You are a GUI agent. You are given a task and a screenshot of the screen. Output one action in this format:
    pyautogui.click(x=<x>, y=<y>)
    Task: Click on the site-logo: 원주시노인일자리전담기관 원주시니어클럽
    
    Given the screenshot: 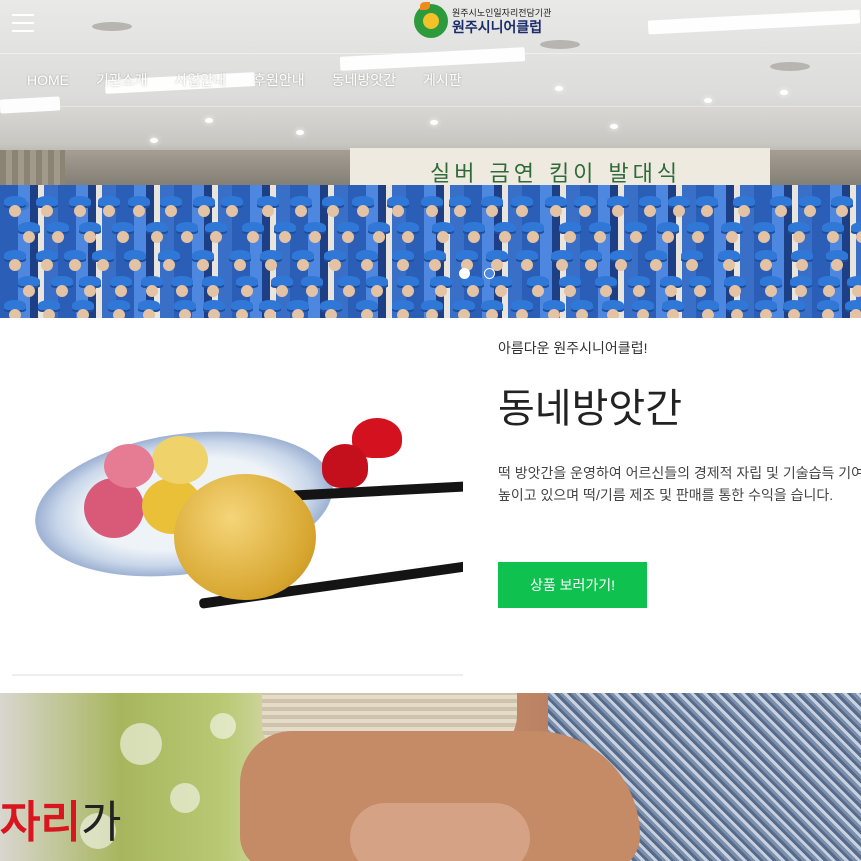 What is the action you would take?
    pyautogui.click(x=482, y=20)
    